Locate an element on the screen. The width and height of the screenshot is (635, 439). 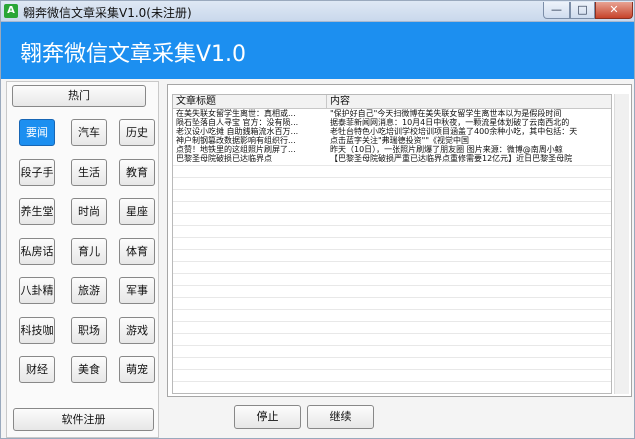
minimize-button: — is located at coordinates (556, 10).